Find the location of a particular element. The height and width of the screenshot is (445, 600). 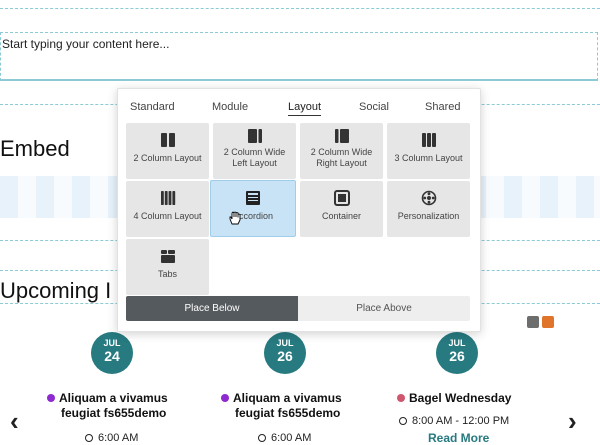

rss-icon is located at coordinates (533, 322).